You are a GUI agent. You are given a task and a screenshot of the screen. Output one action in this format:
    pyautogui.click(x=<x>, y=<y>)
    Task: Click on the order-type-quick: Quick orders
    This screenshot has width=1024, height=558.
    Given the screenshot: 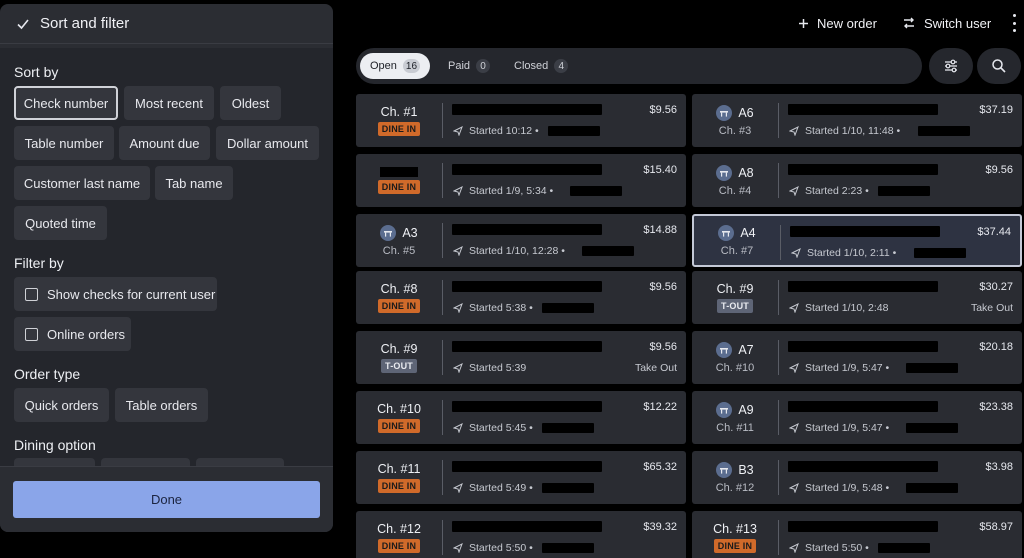 What is the action you would take?
    pyautogui.click(x=61, y=405)
    